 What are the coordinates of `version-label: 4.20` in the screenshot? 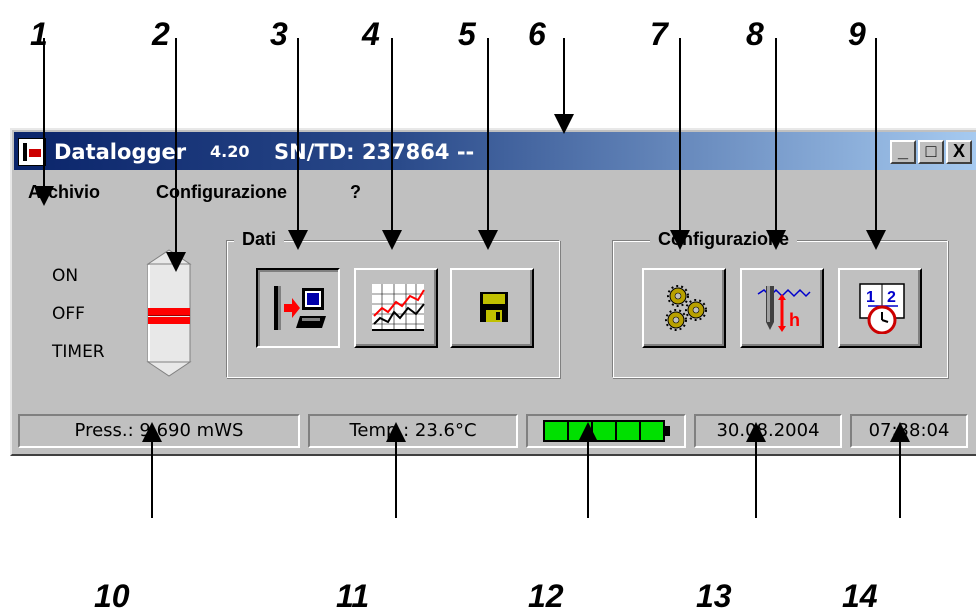 It's located at (230, 151).